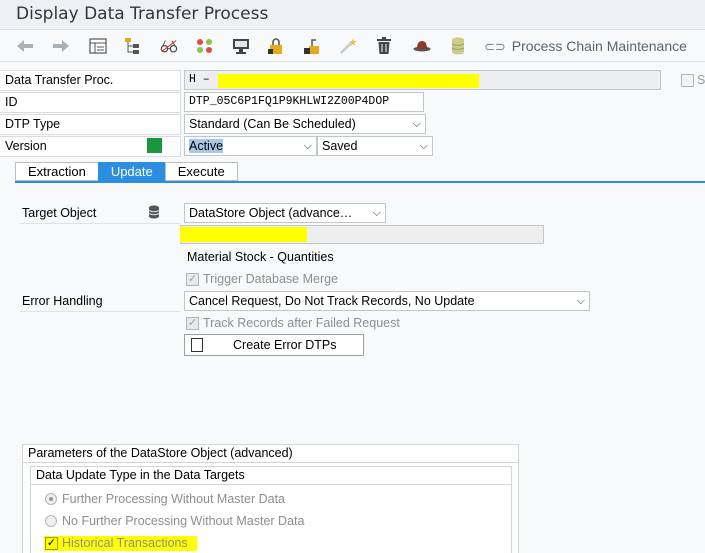  I want to click on tab-underline, so click(360, 182).